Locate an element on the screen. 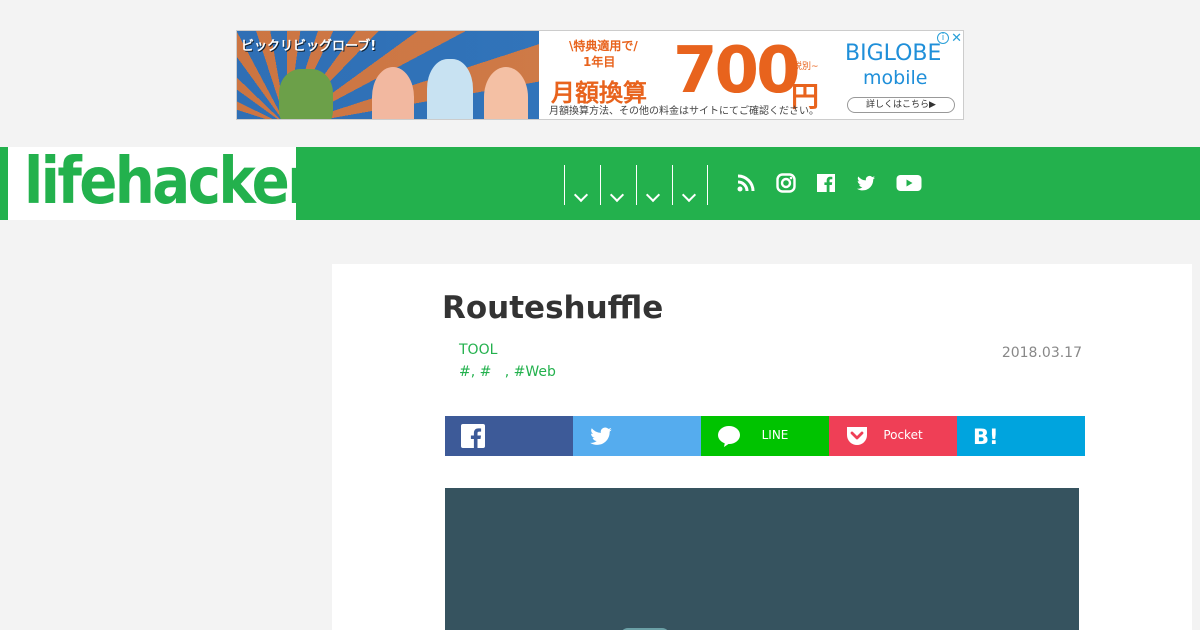  ad-price: 700 is located at coordinates (737, 71).